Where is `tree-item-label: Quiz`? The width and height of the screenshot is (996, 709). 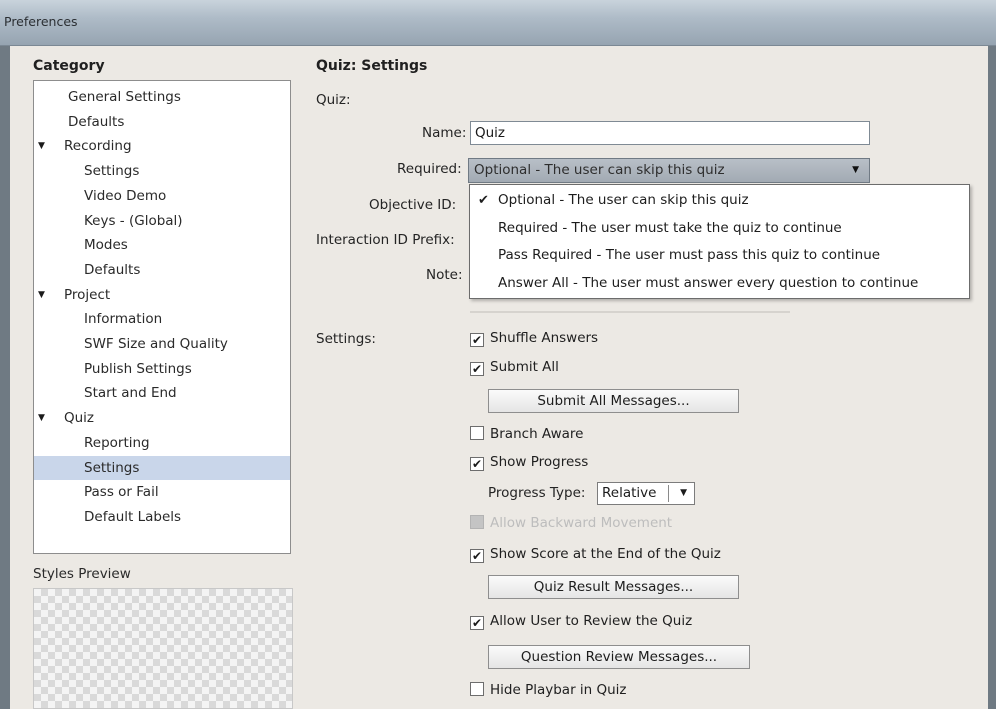
tree-item-label: Quiz is located at coordinates (79, 418).